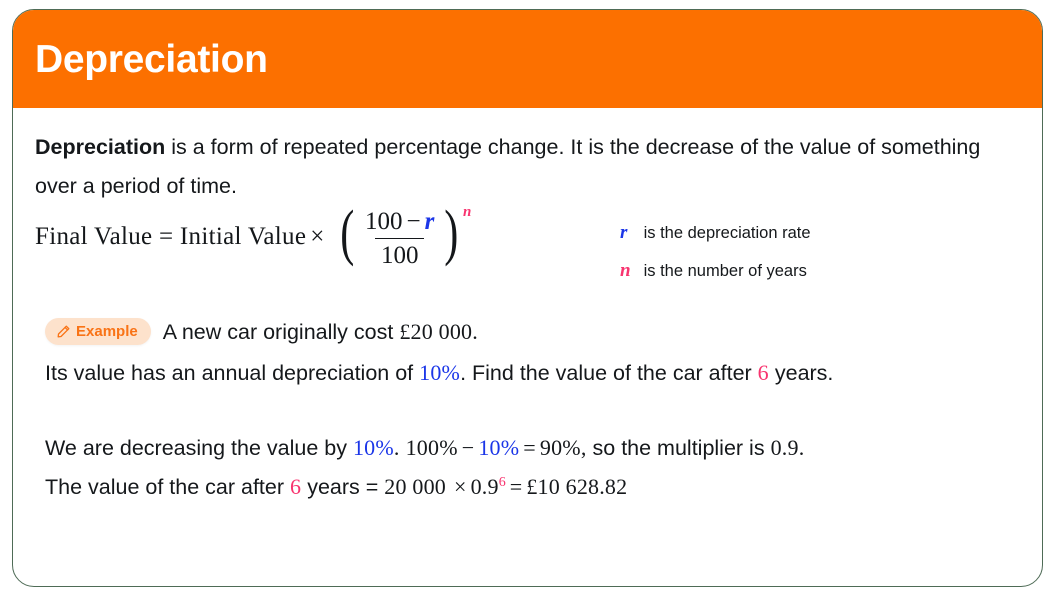 The width and height of the screenshot is (1057, 599). Describe the element at coordinates (516, 486) in the screenshot. I see `working-equals-2: =` at that location.